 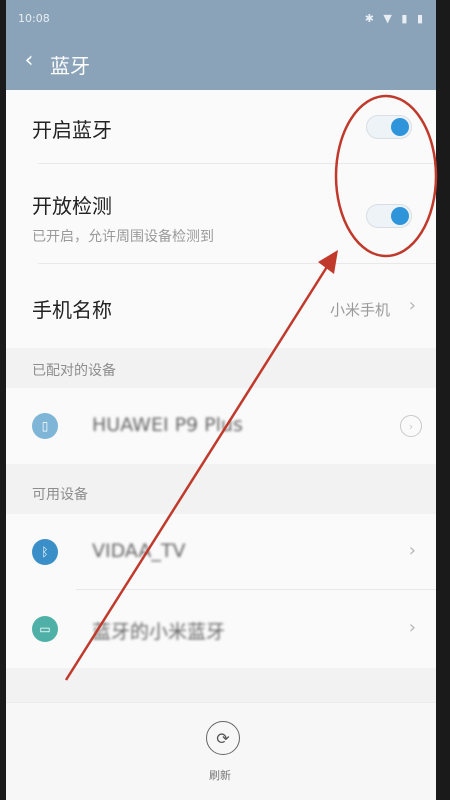 What do you see at coordinates (72, 206) in the screenshot?
I see `visibility-toggle-label: 开放检测` at bounding box center [72, 206].